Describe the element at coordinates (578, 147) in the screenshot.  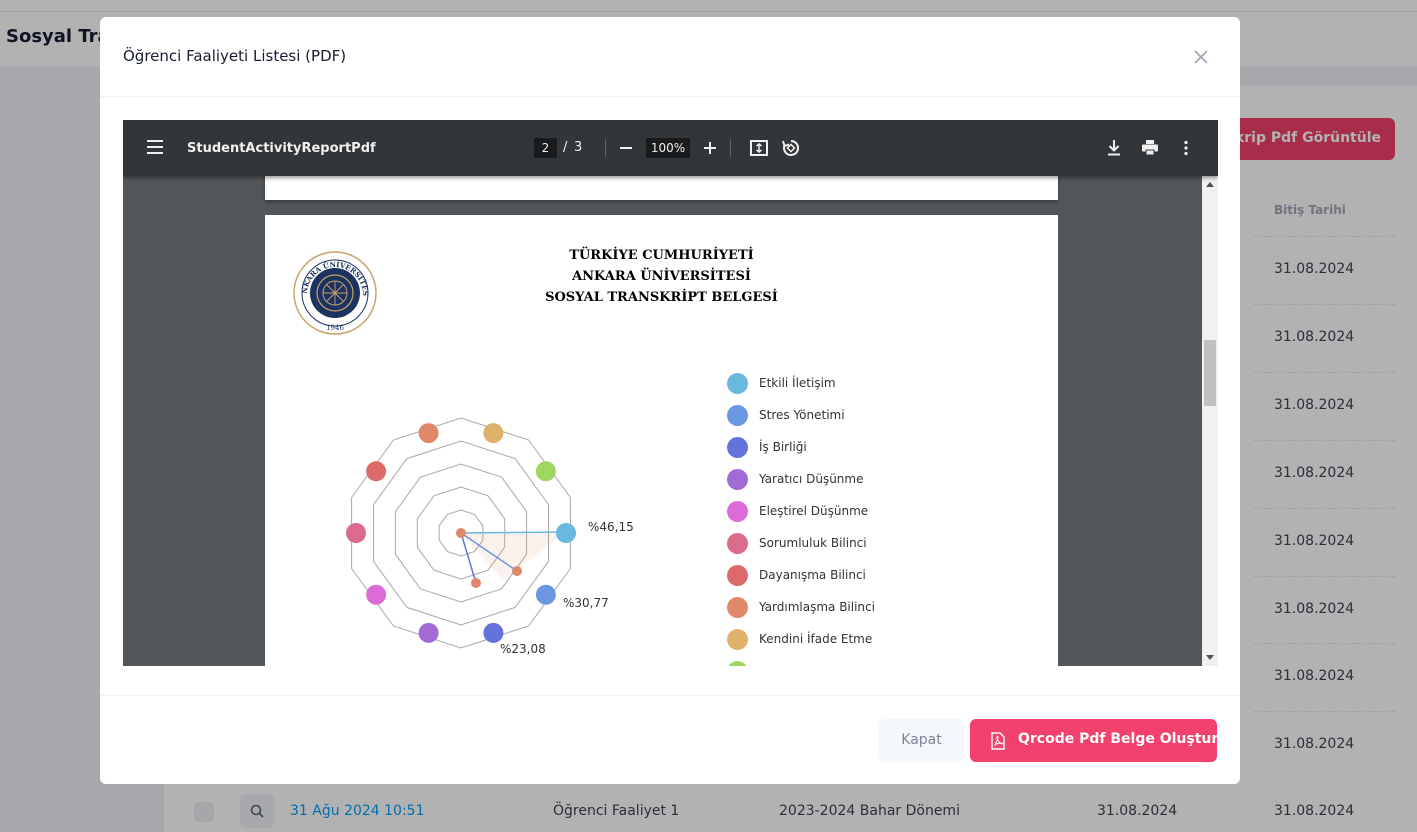
I see `page-total: 3` at that location.